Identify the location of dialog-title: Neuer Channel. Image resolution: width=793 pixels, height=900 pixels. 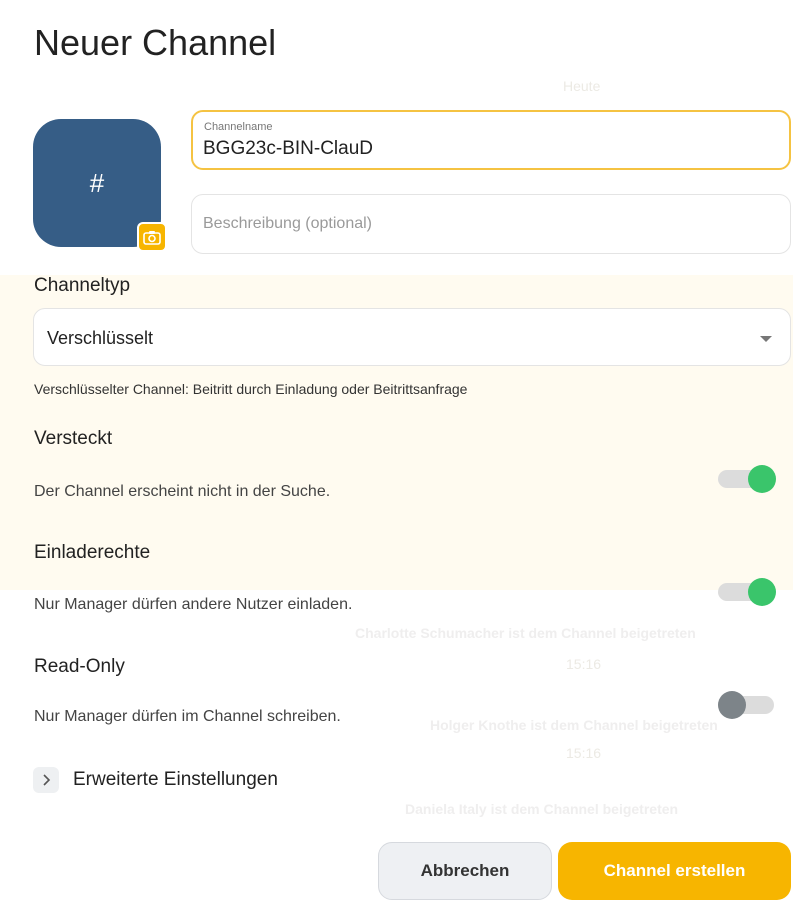
(155, 42).